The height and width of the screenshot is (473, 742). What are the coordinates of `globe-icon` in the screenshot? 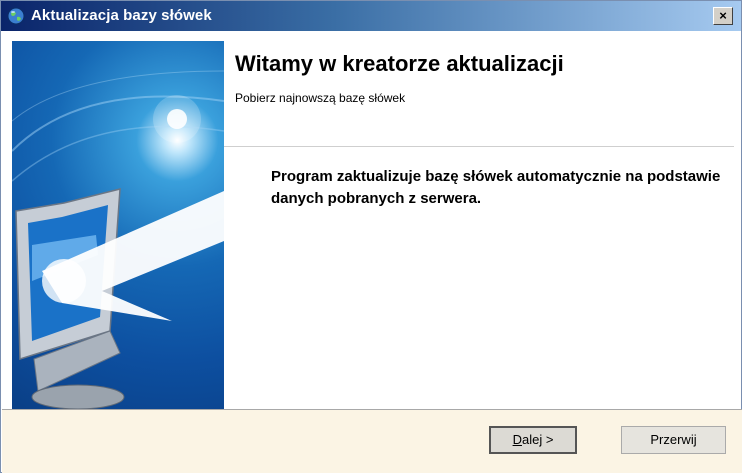 It's located at (16, 16).